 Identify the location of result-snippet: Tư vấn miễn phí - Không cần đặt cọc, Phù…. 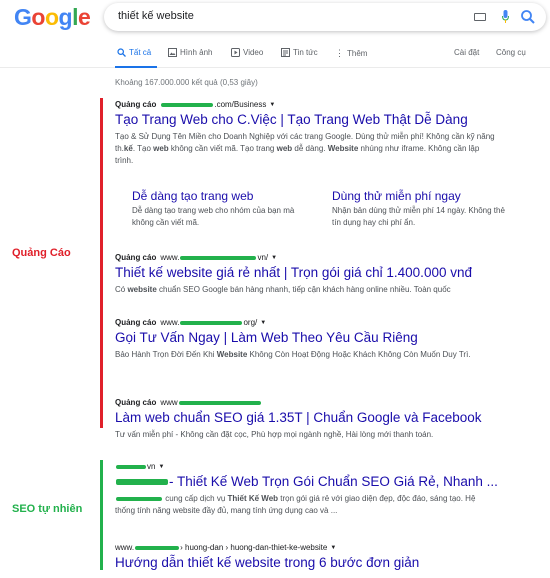
(274, 434).